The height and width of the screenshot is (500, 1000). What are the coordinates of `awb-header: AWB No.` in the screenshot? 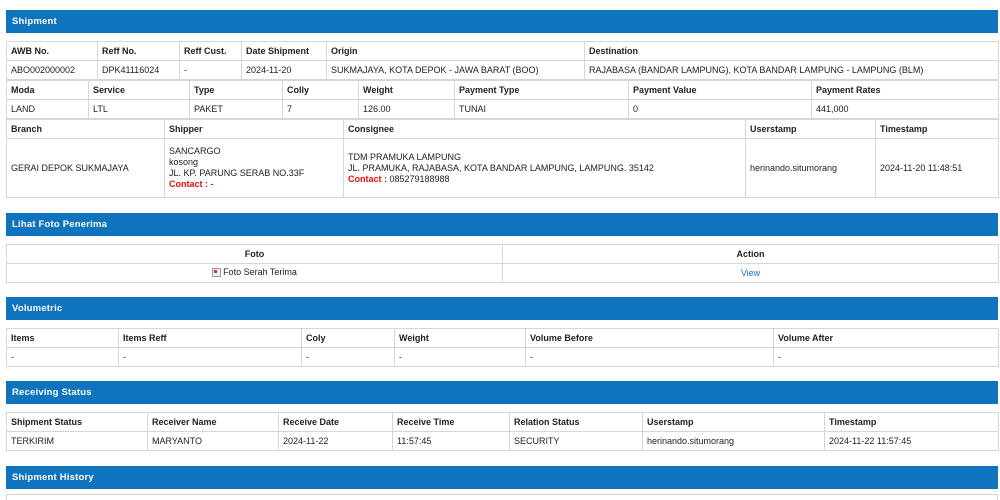 It's located at (52, 51).